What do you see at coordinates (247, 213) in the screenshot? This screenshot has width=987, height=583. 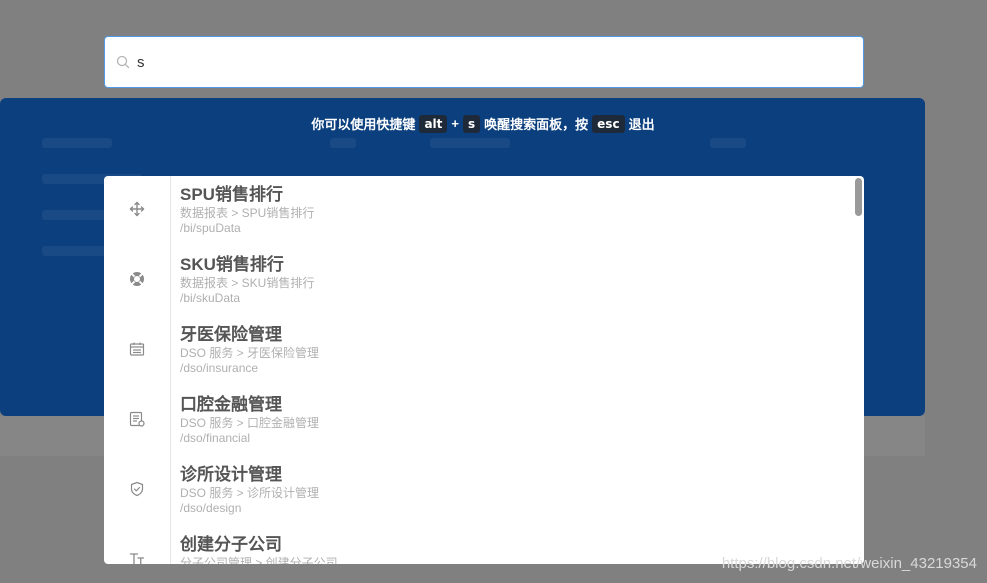 I see `result-breadcrumb: 数据报表 > SPU销售排行` at bounding box center [247, 213].